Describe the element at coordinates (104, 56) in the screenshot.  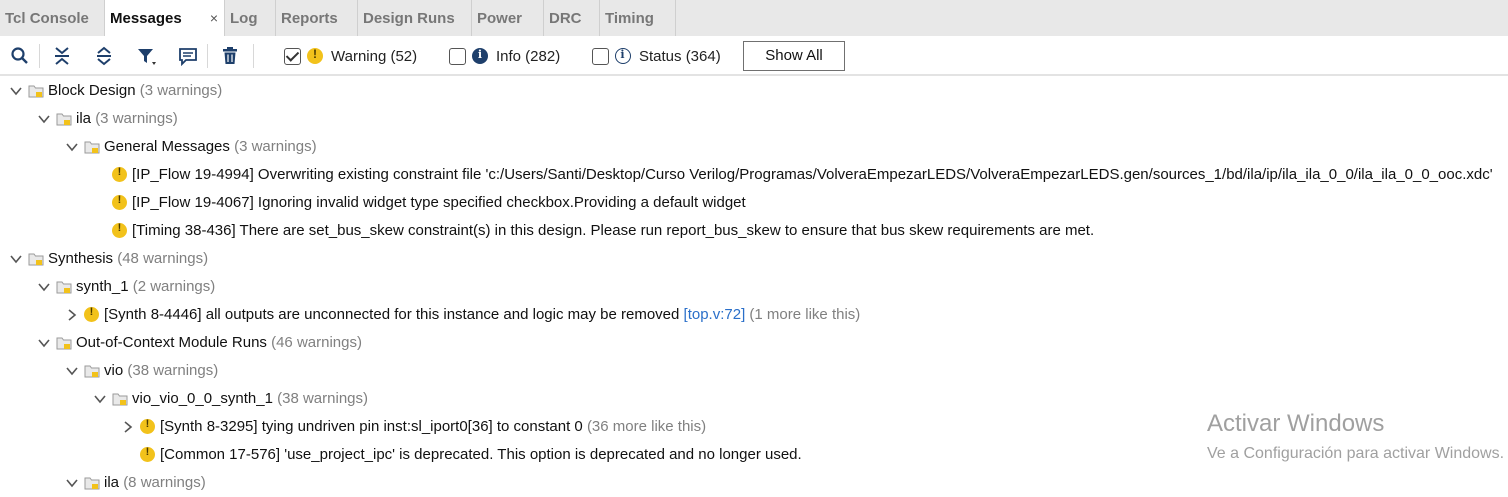
I see `expand-all-icon` at that location.